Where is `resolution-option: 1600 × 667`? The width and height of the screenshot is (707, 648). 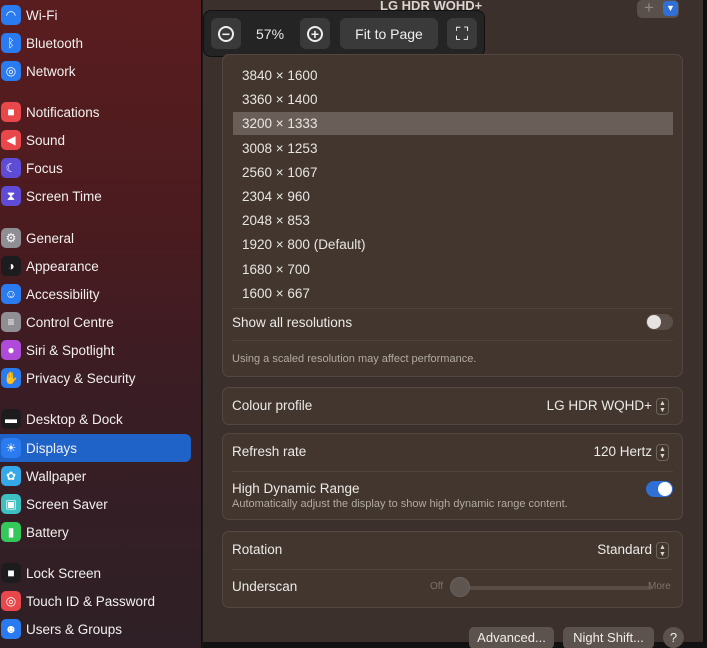
resolution-option: 1600 × 667 is located at coordinates (453, 293).